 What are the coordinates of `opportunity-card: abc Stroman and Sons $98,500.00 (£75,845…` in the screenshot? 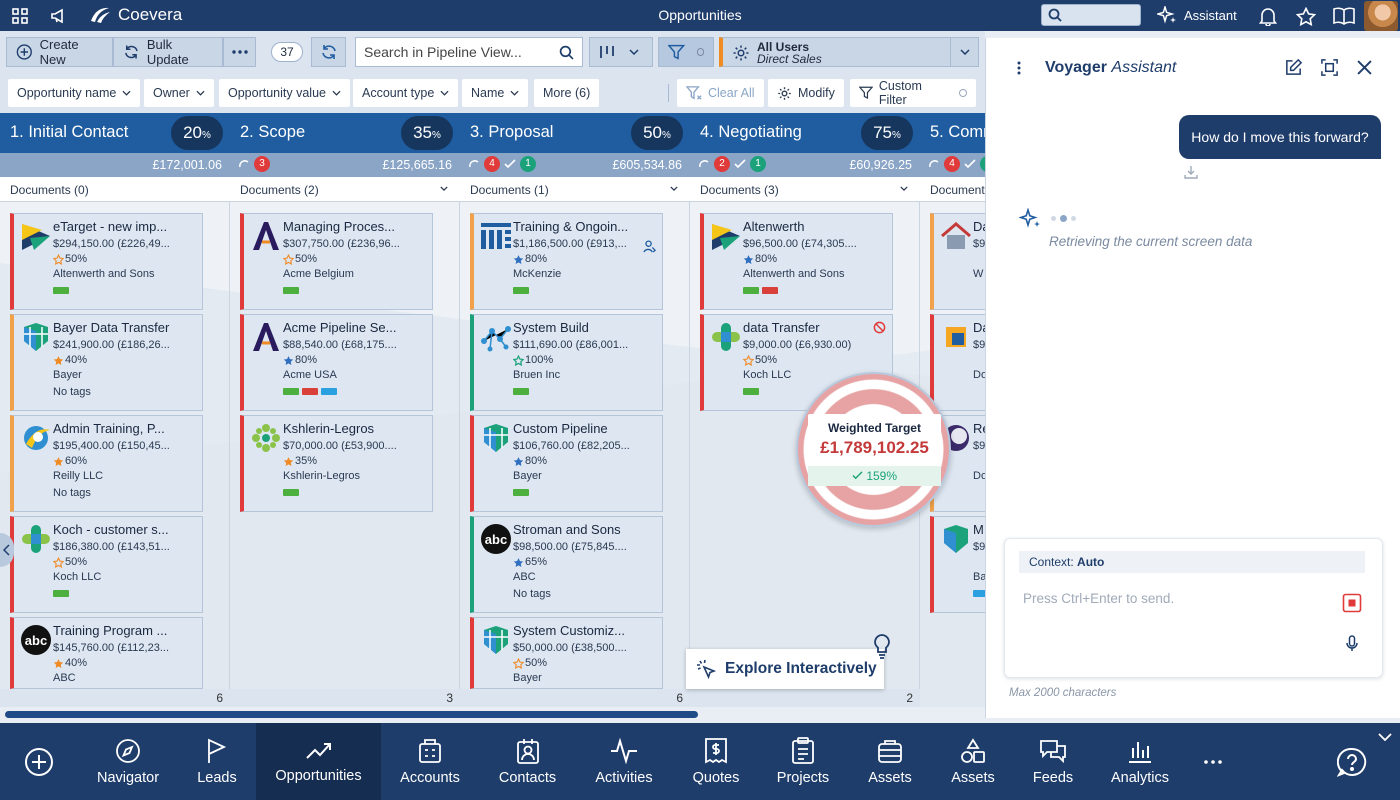 It's located at (566, 564).